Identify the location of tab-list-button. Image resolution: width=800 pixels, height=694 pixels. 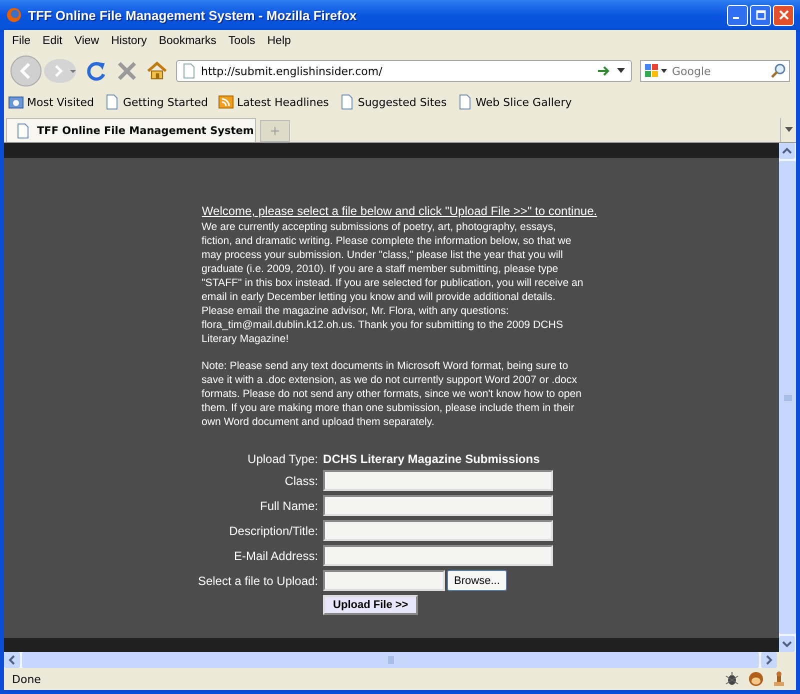
(788, 130).